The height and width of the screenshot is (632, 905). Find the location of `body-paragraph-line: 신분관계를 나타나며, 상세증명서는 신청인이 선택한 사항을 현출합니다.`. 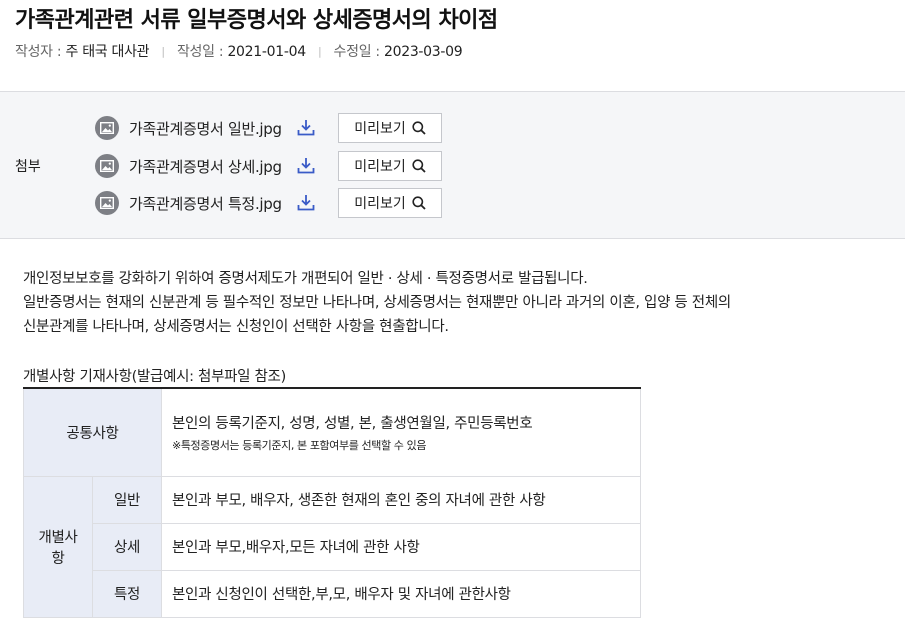

body-paragraph-line: 신분관계를 나타나며, 상세증명서는 신청인이 선택한 사항을 현출합니다. is located at coordinates (236, 327).